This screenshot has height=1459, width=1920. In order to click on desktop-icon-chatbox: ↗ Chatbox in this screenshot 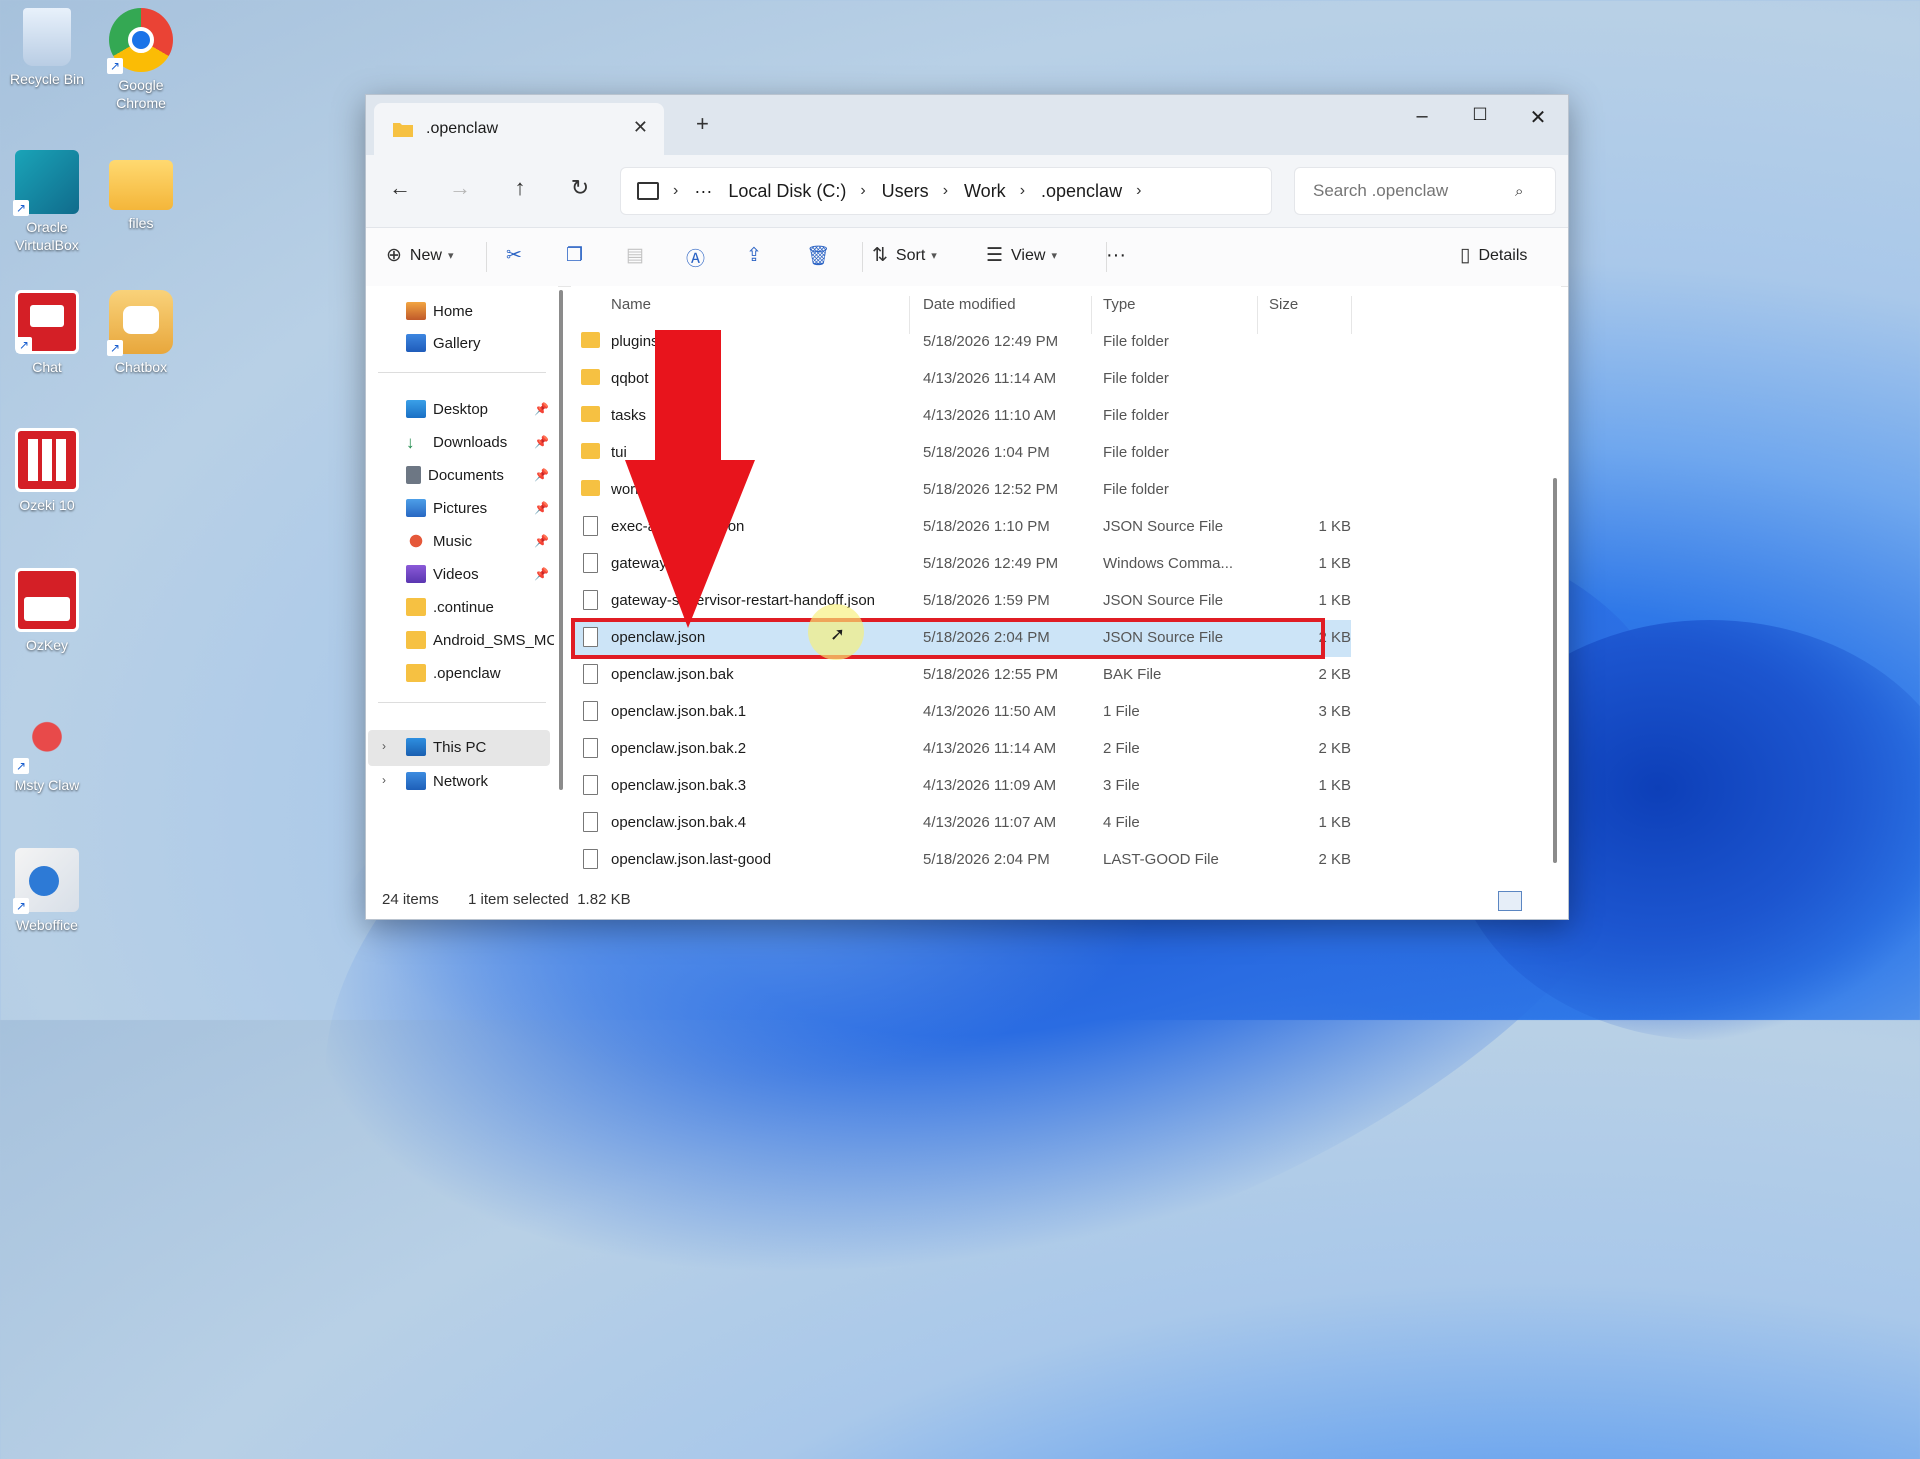, I will do `click(141, 333)`.